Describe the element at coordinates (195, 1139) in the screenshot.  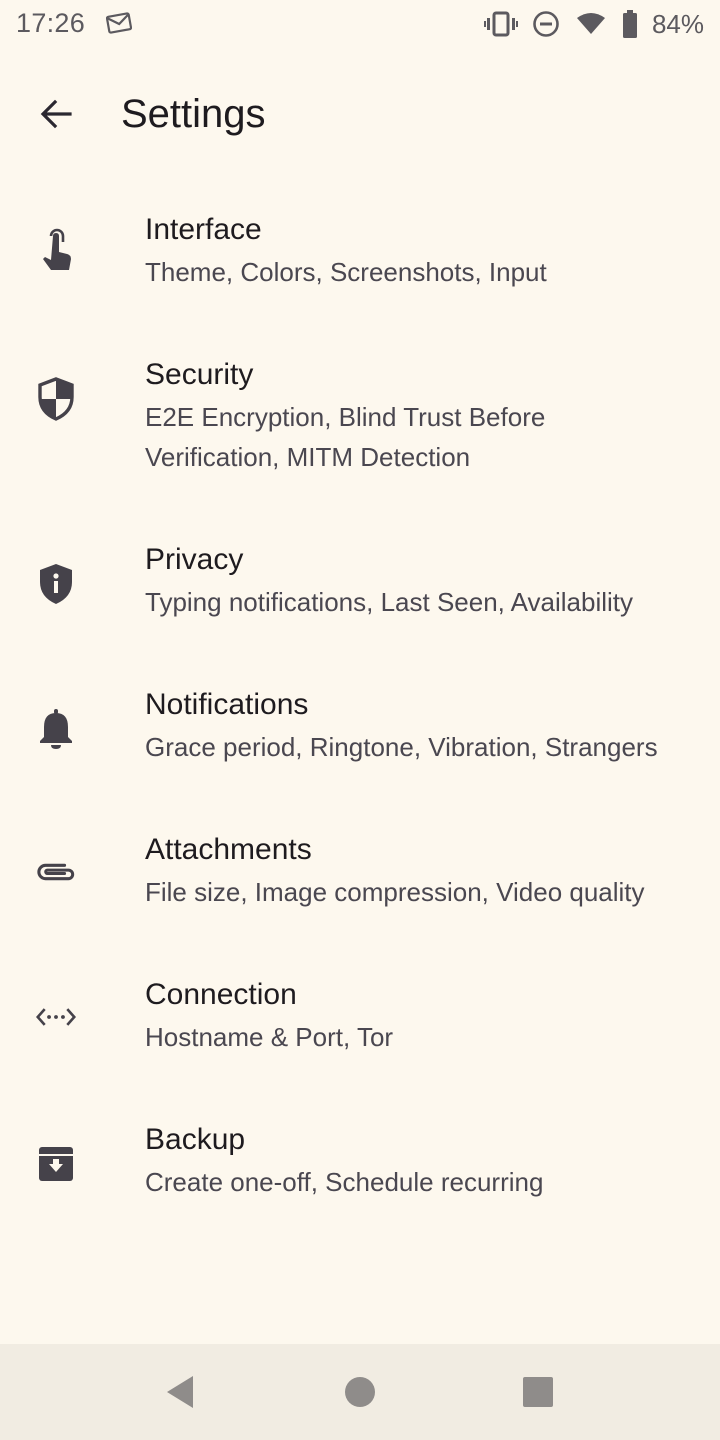
I see `settings-item-title: Backup` at that location.